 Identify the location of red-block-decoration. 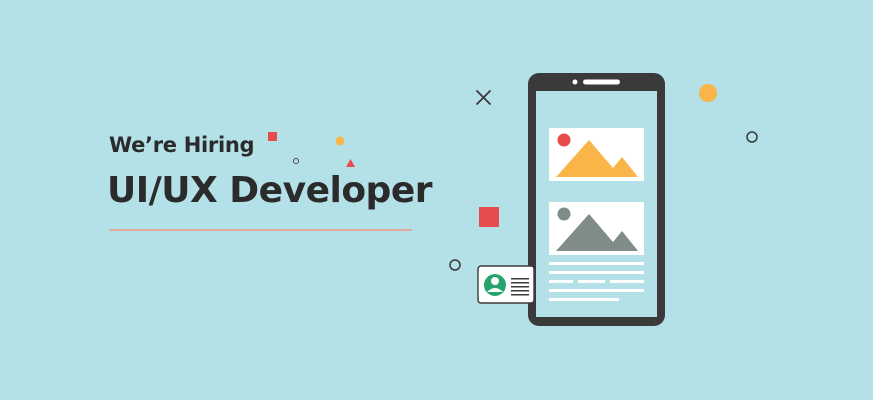
(489, 217).